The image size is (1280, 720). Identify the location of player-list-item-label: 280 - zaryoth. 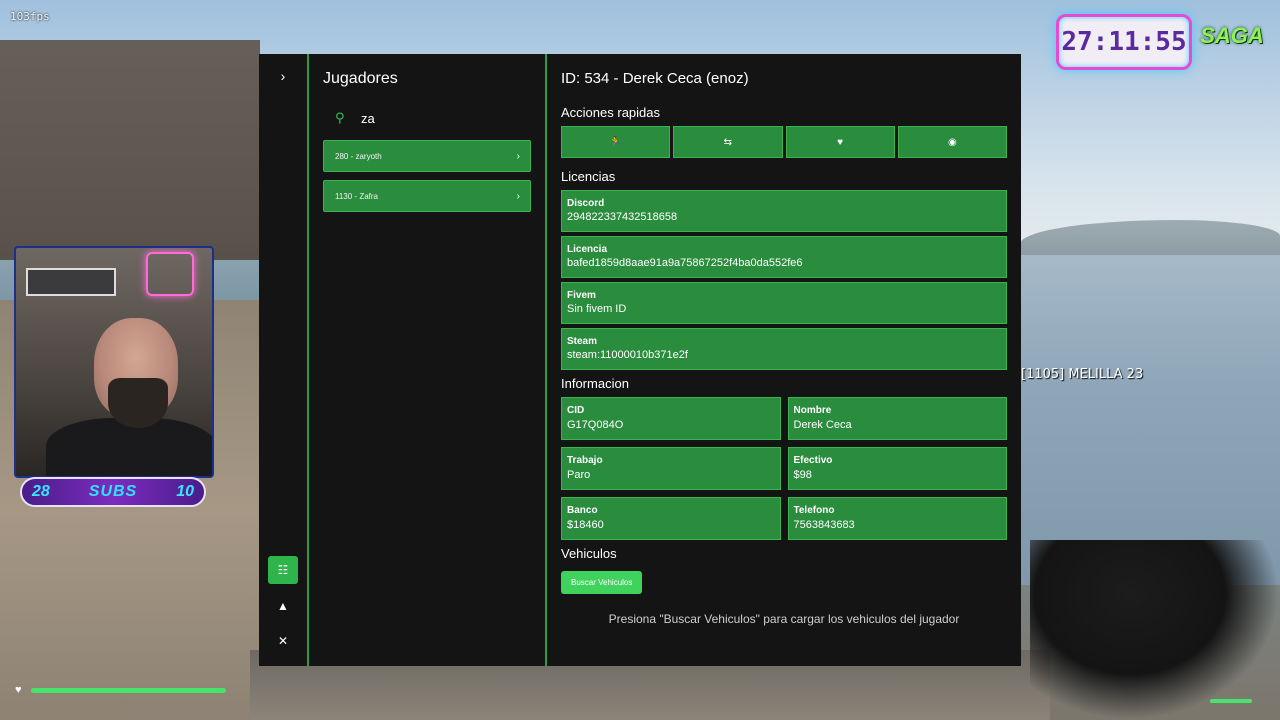
(358, 156).